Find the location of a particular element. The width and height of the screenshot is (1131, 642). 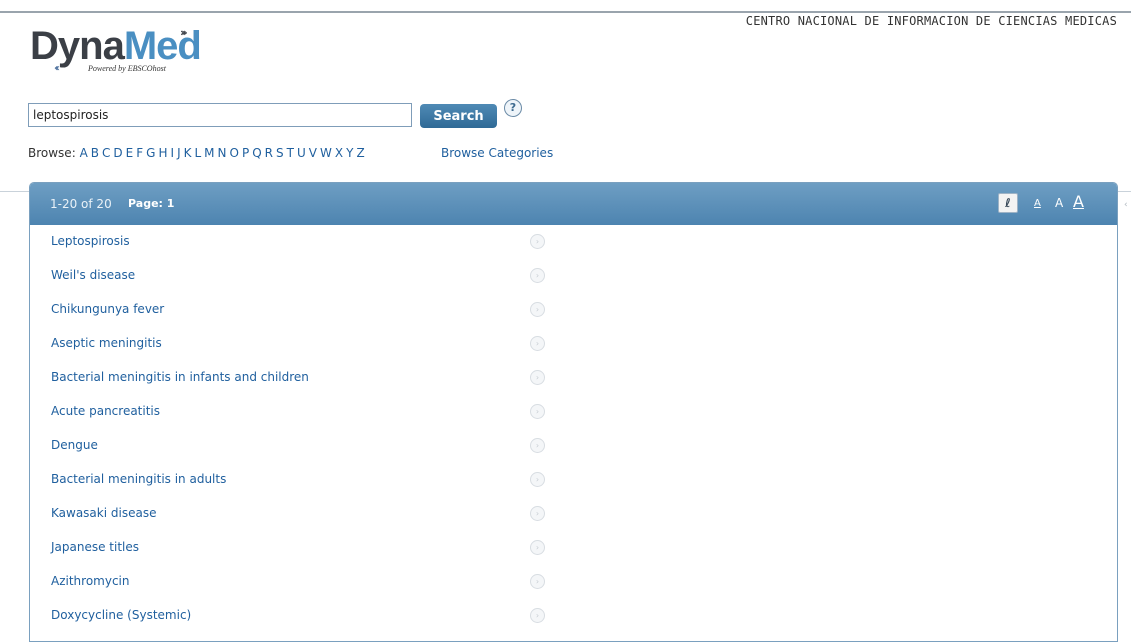

dynamed-logo: DynaMed ››› ‹‹‹ Powered by EBSCOhost is located at coordinates (130, 51).